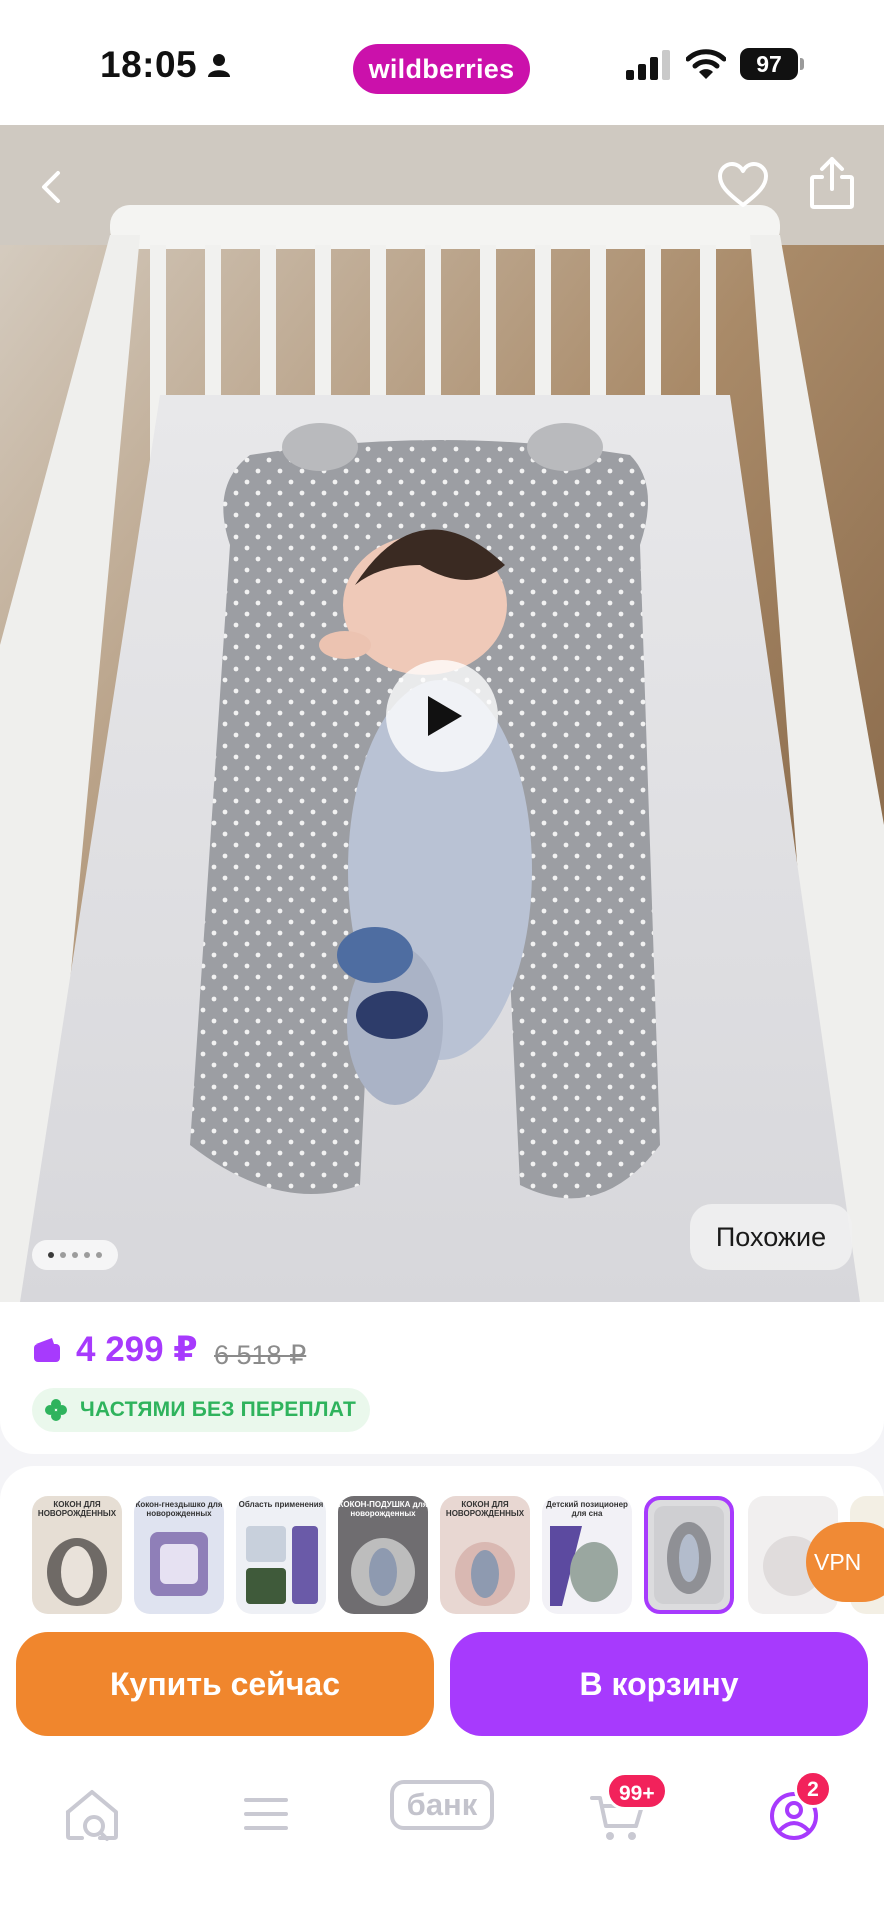 The height and width of the screenshot is (1920, 884). Describe the element at coordinates (149, 64) in the screenshot. I see `status-time: 18:05` at that location.